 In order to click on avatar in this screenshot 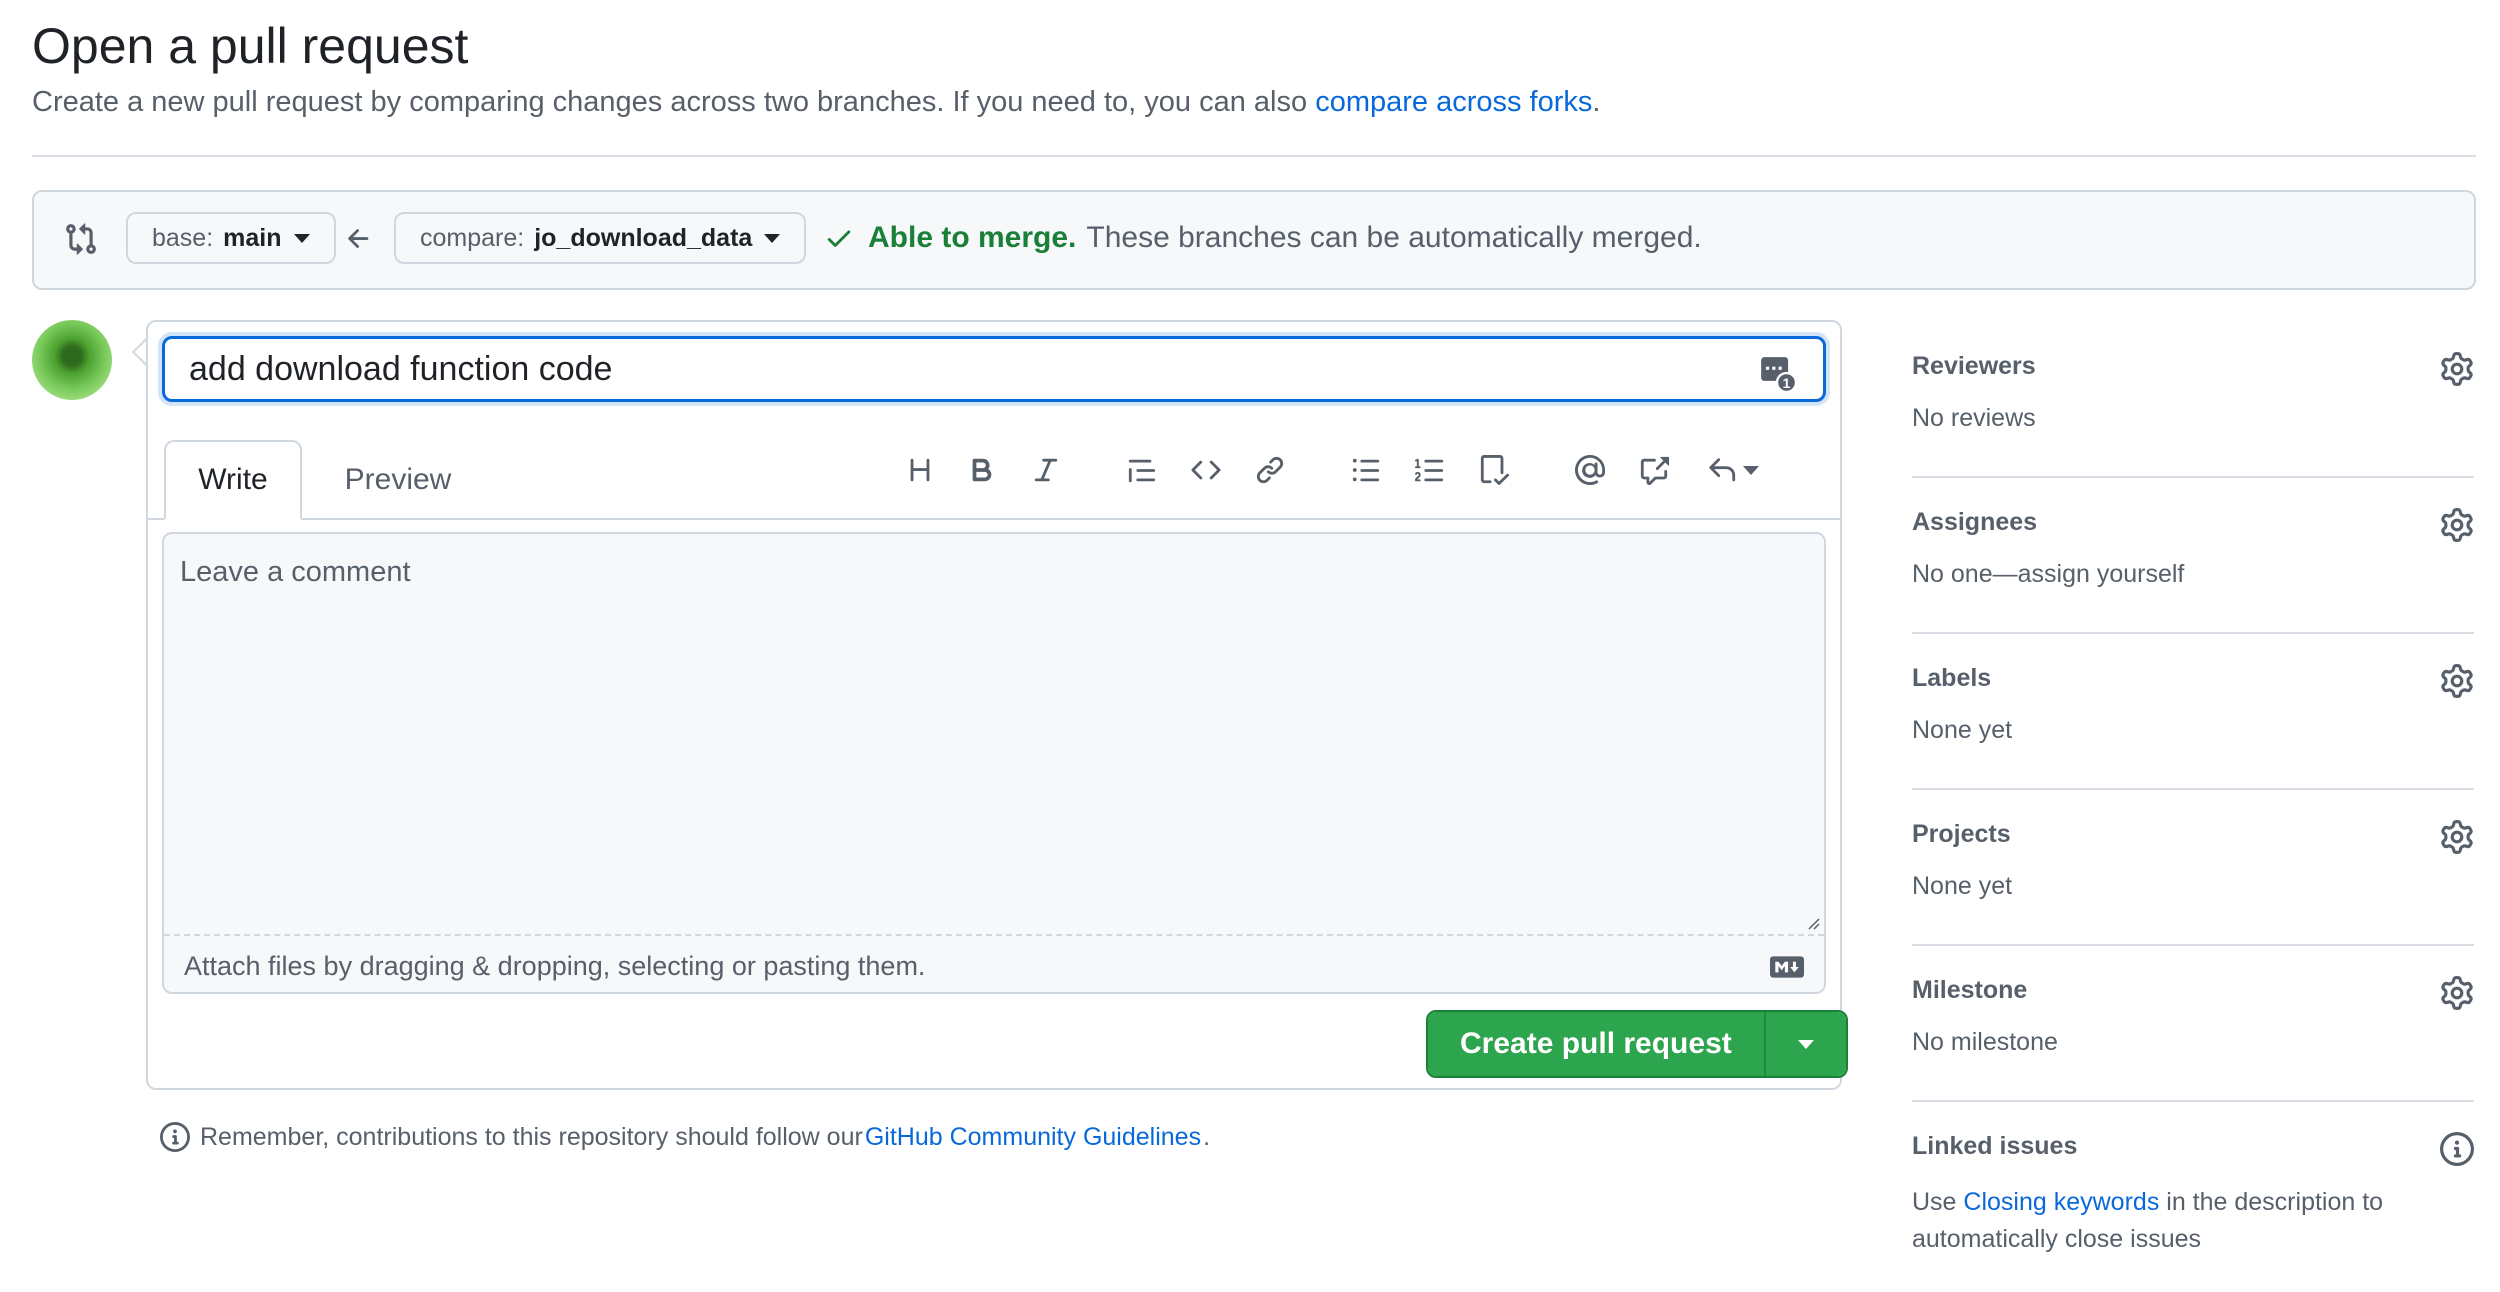, I will do `click(72, 360)`.